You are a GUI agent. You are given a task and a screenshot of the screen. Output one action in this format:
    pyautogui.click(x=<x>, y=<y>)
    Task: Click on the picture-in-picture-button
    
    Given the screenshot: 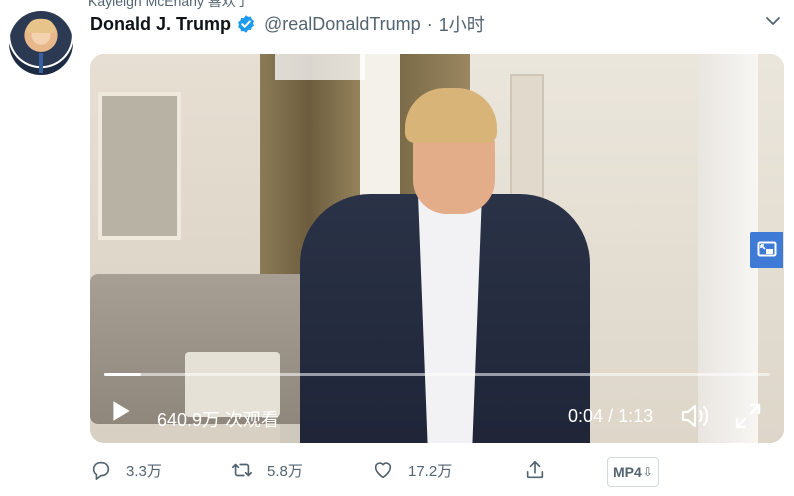 What is the action you would take?
    pyautogui.click(x=766, y=250)
    